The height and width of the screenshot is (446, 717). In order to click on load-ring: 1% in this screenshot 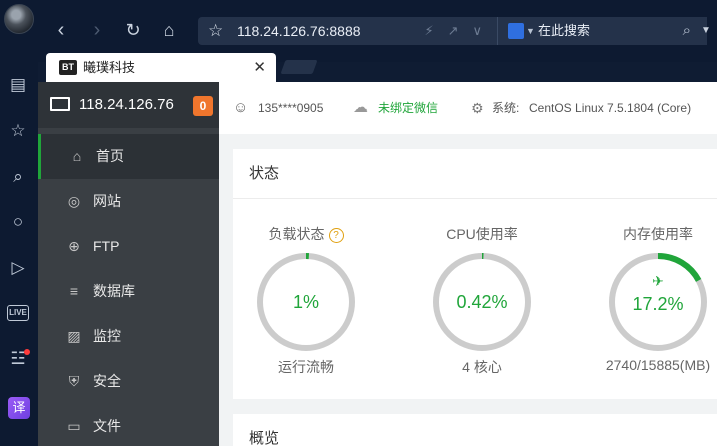, I will do `click(306, 302)`.